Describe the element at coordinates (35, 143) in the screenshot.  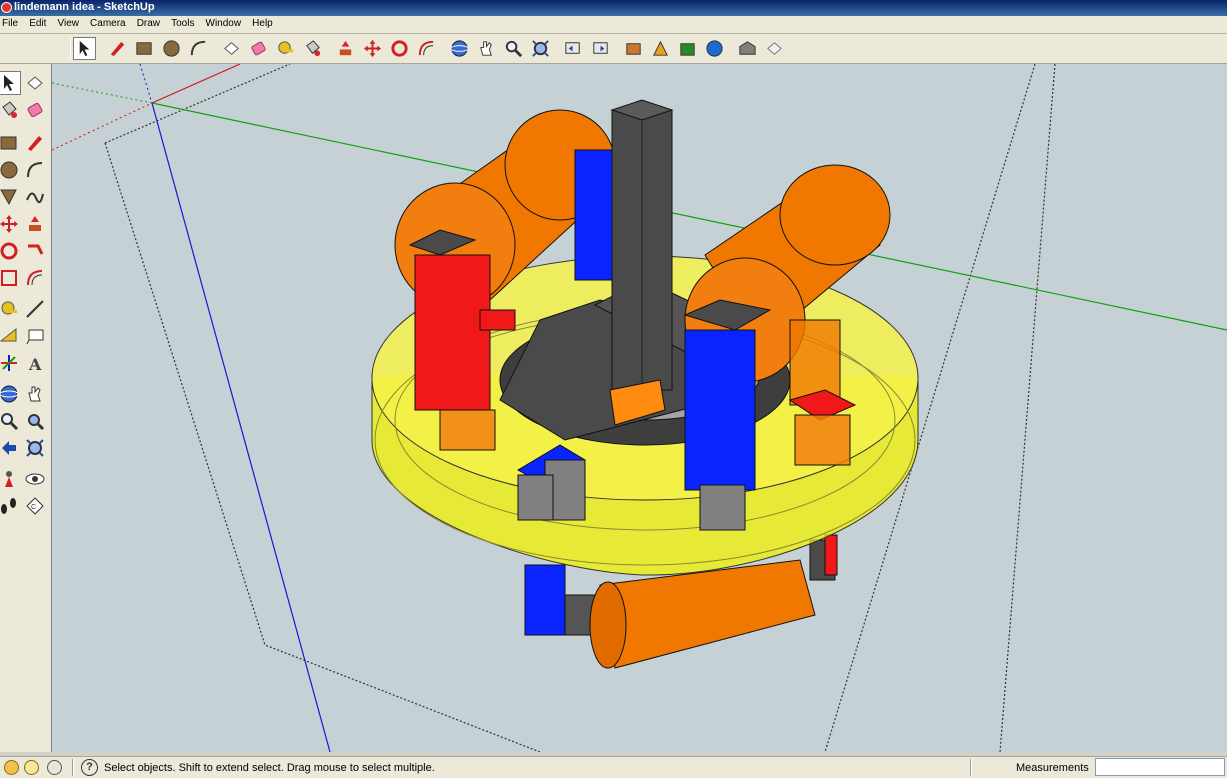
I see `line-icon` at that location.